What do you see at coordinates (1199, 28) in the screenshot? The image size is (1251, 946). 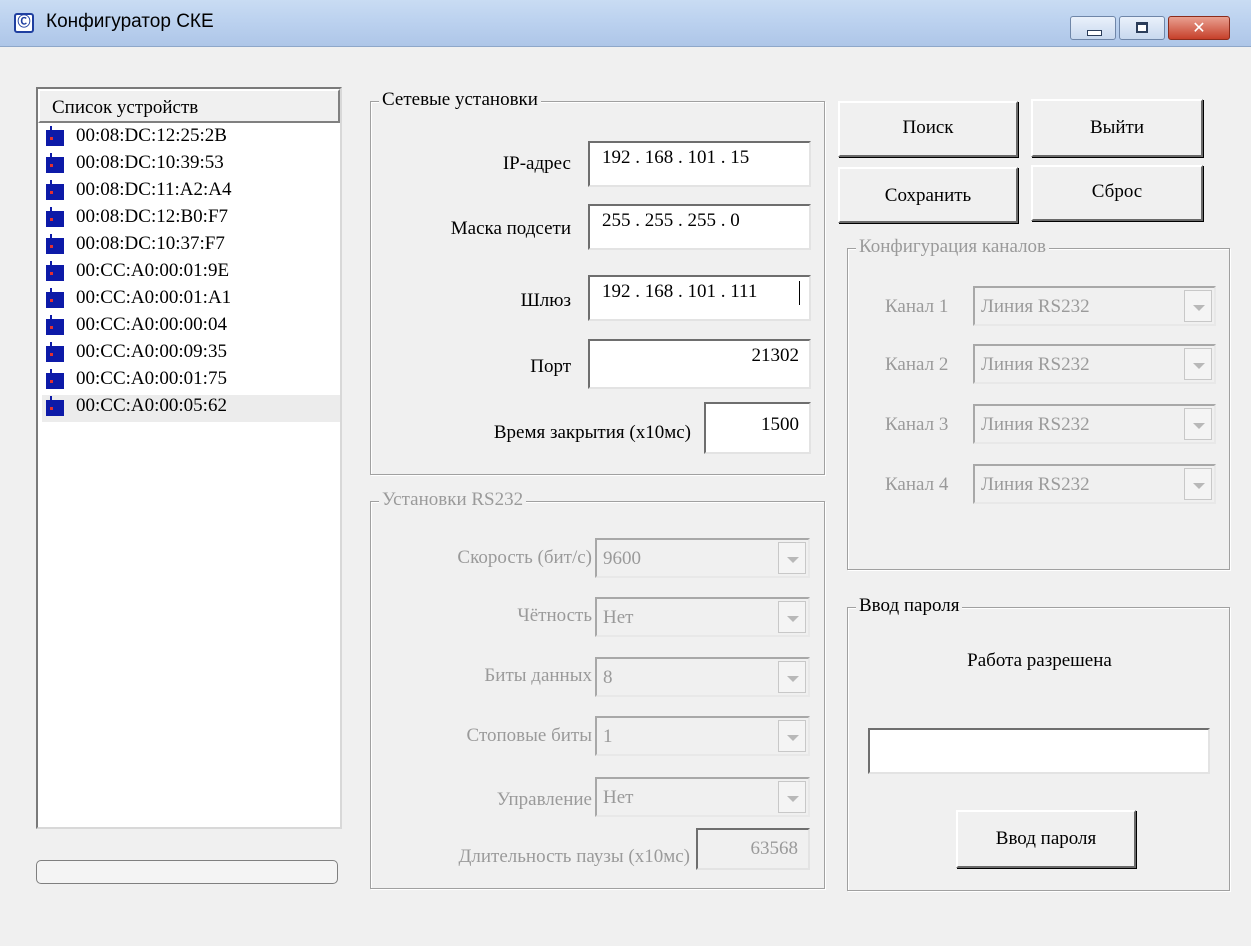 I see `close-button: ✕` at bounding box center [1199, 28].